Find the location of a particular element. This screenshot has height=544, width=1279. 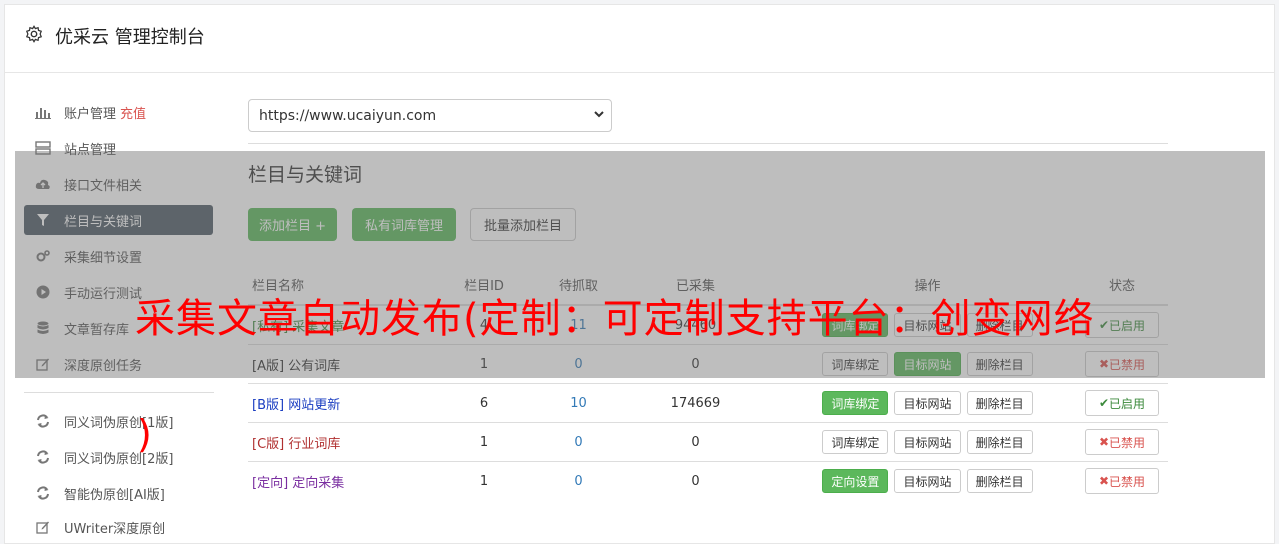

site-select: https://www.ucaiyun.com is located at coordinates (430, 115).